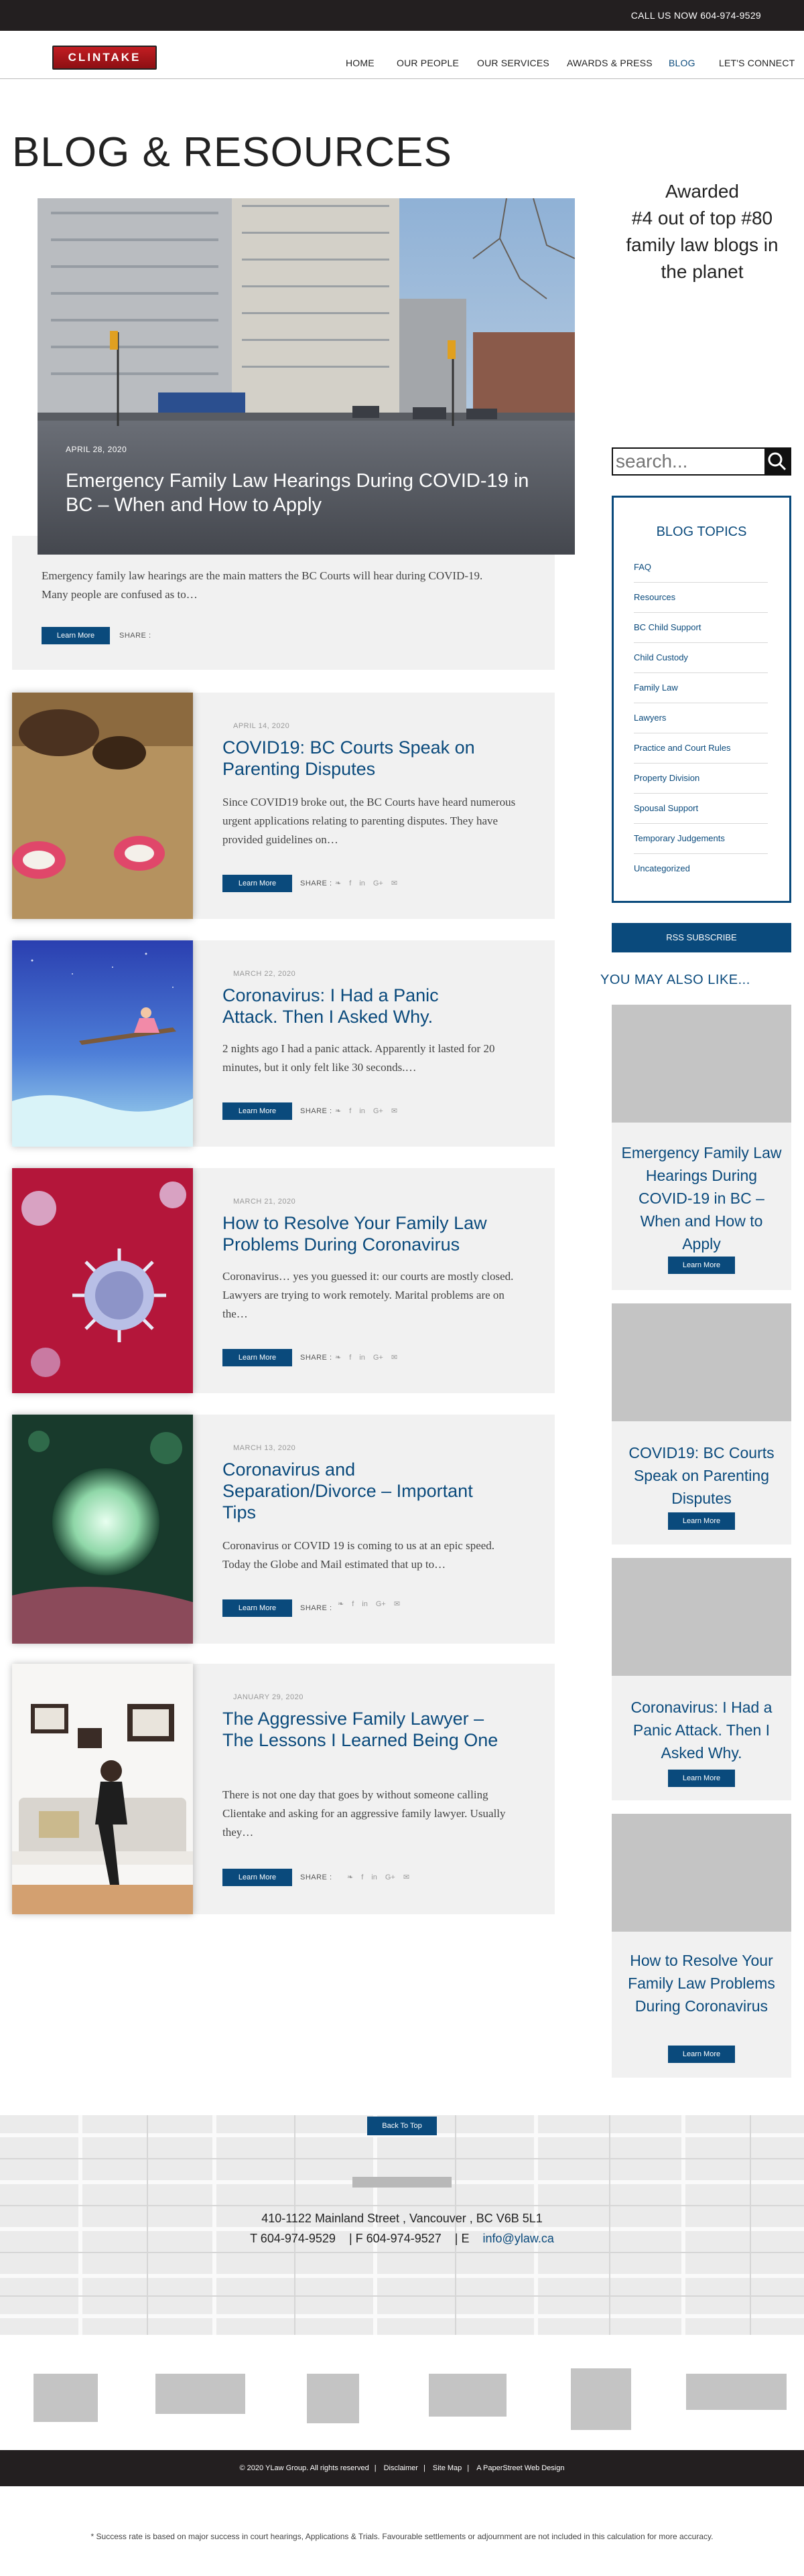  I want to click on nav-blog: BLOG, so click(682, 63).